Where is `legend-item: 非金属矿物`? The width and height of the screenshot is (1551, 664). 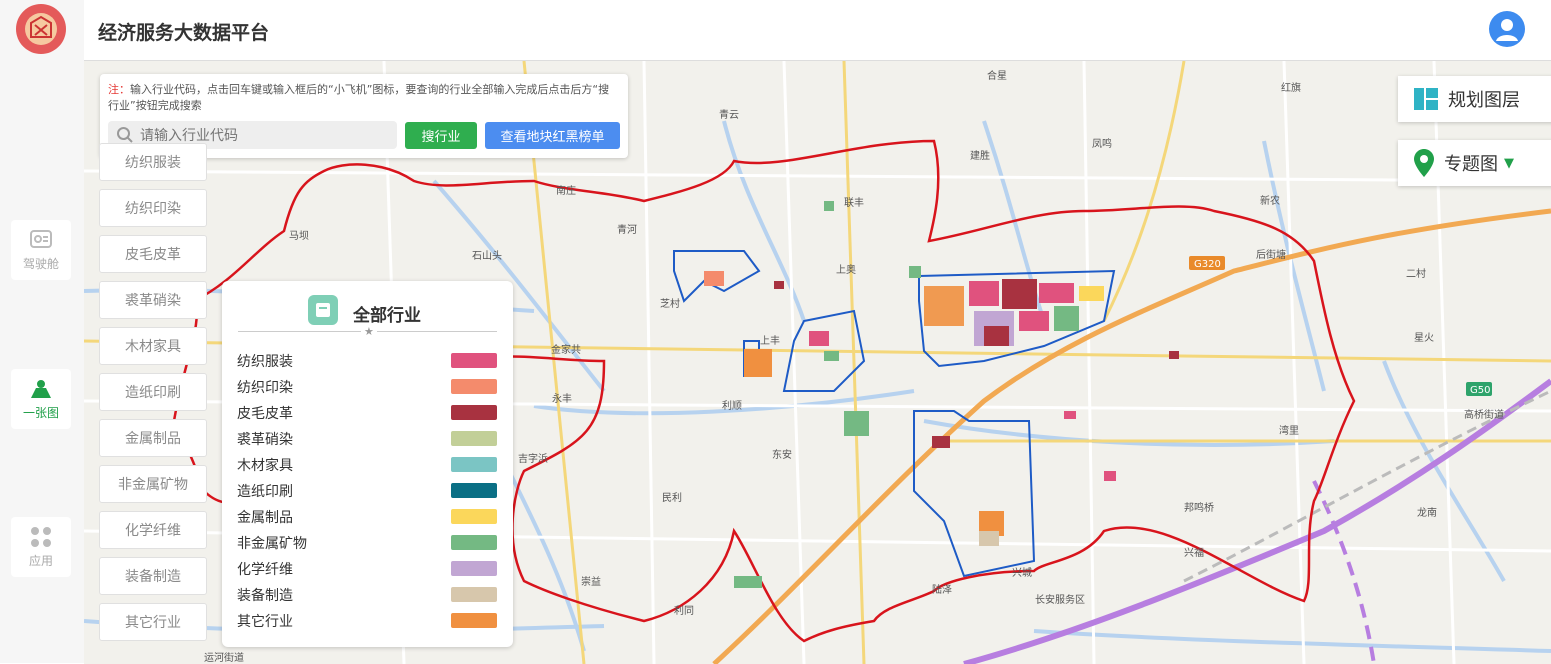 legend-item: 非金属矿物 is located at coordinates (367, 543).